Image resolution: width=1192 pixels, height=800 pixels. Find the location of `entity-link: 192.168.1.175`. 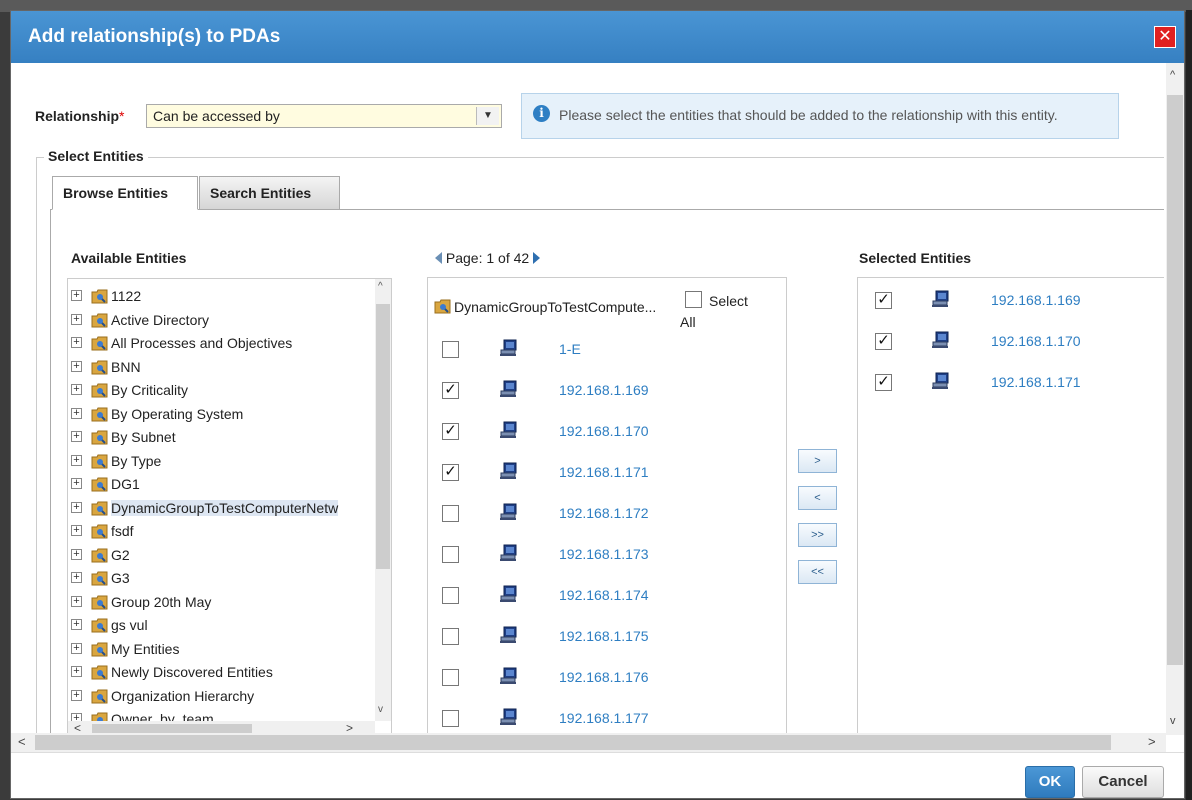

entity-link: 192.168.1.175 is located at coordinates (604, 636).